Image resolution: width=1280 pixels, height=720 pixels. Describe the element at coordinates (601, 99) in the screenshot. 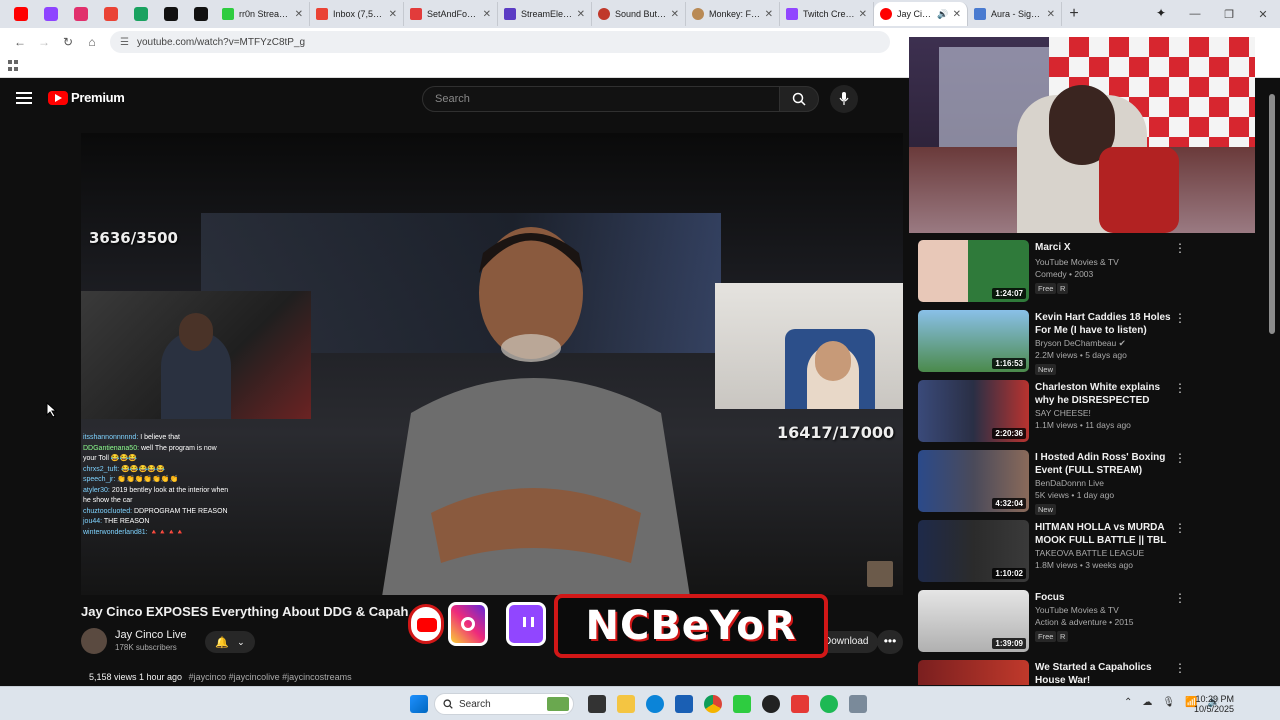

I see `search-input: Search` at that location.